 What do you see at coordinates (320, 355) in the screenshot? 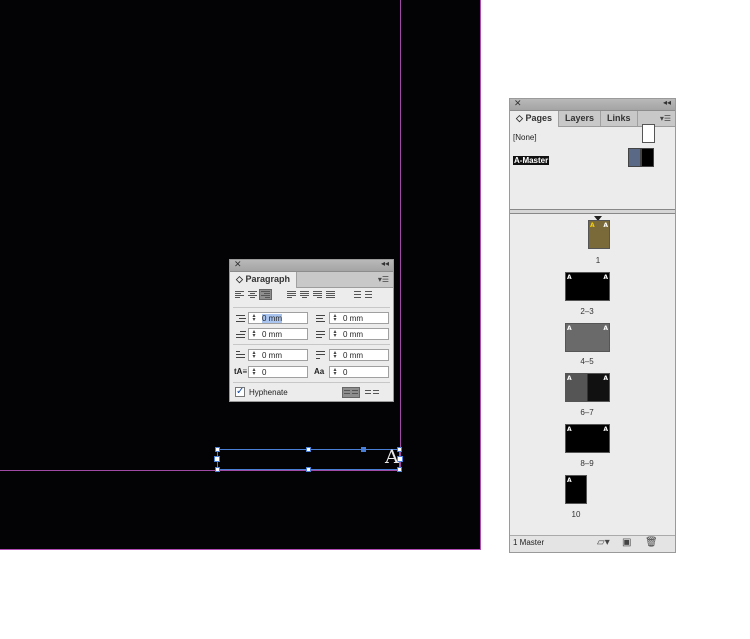
I see `space-after-icon` at bounding box center [320, 355].